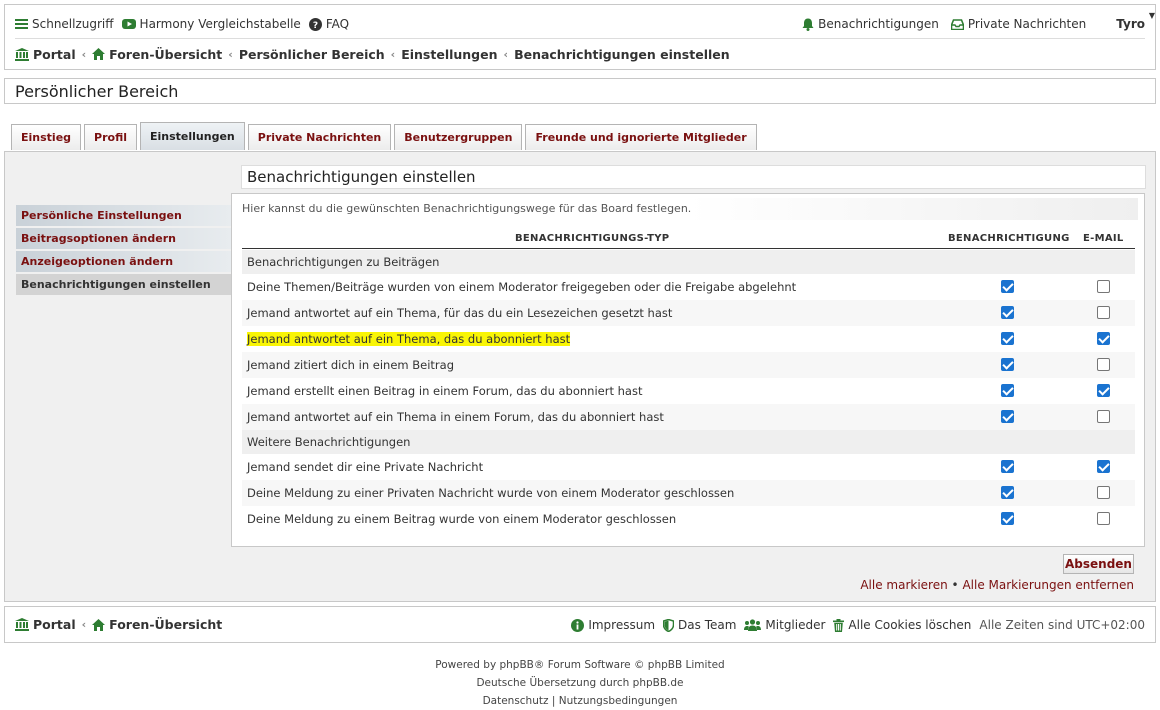 Image resolution: width=1160 pixels, height=710 pixels. What do you see at coordinates (578, 625) in the screenshot?
I see `info-icon` at bounding box center [578, 625].